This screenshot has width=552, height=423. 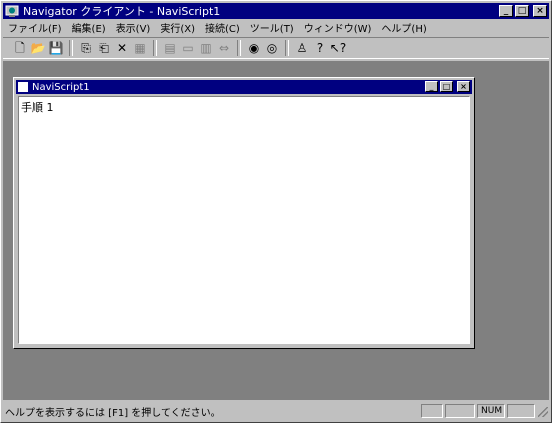 I want to click on title-bar: Navigator クライアント - NaviScript1 _ □ ×, so click(x=276, y=11).